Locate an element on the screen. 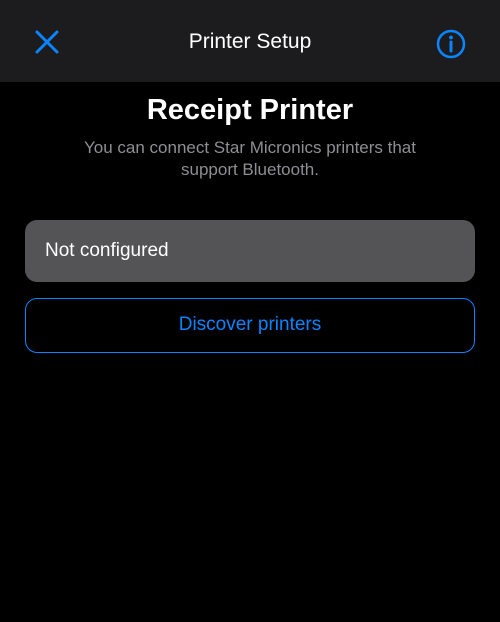 Image resolution: width=500 pixels, height=622 pixels. navigation-bar: Printer Setup is located at coordinates (250, 41).